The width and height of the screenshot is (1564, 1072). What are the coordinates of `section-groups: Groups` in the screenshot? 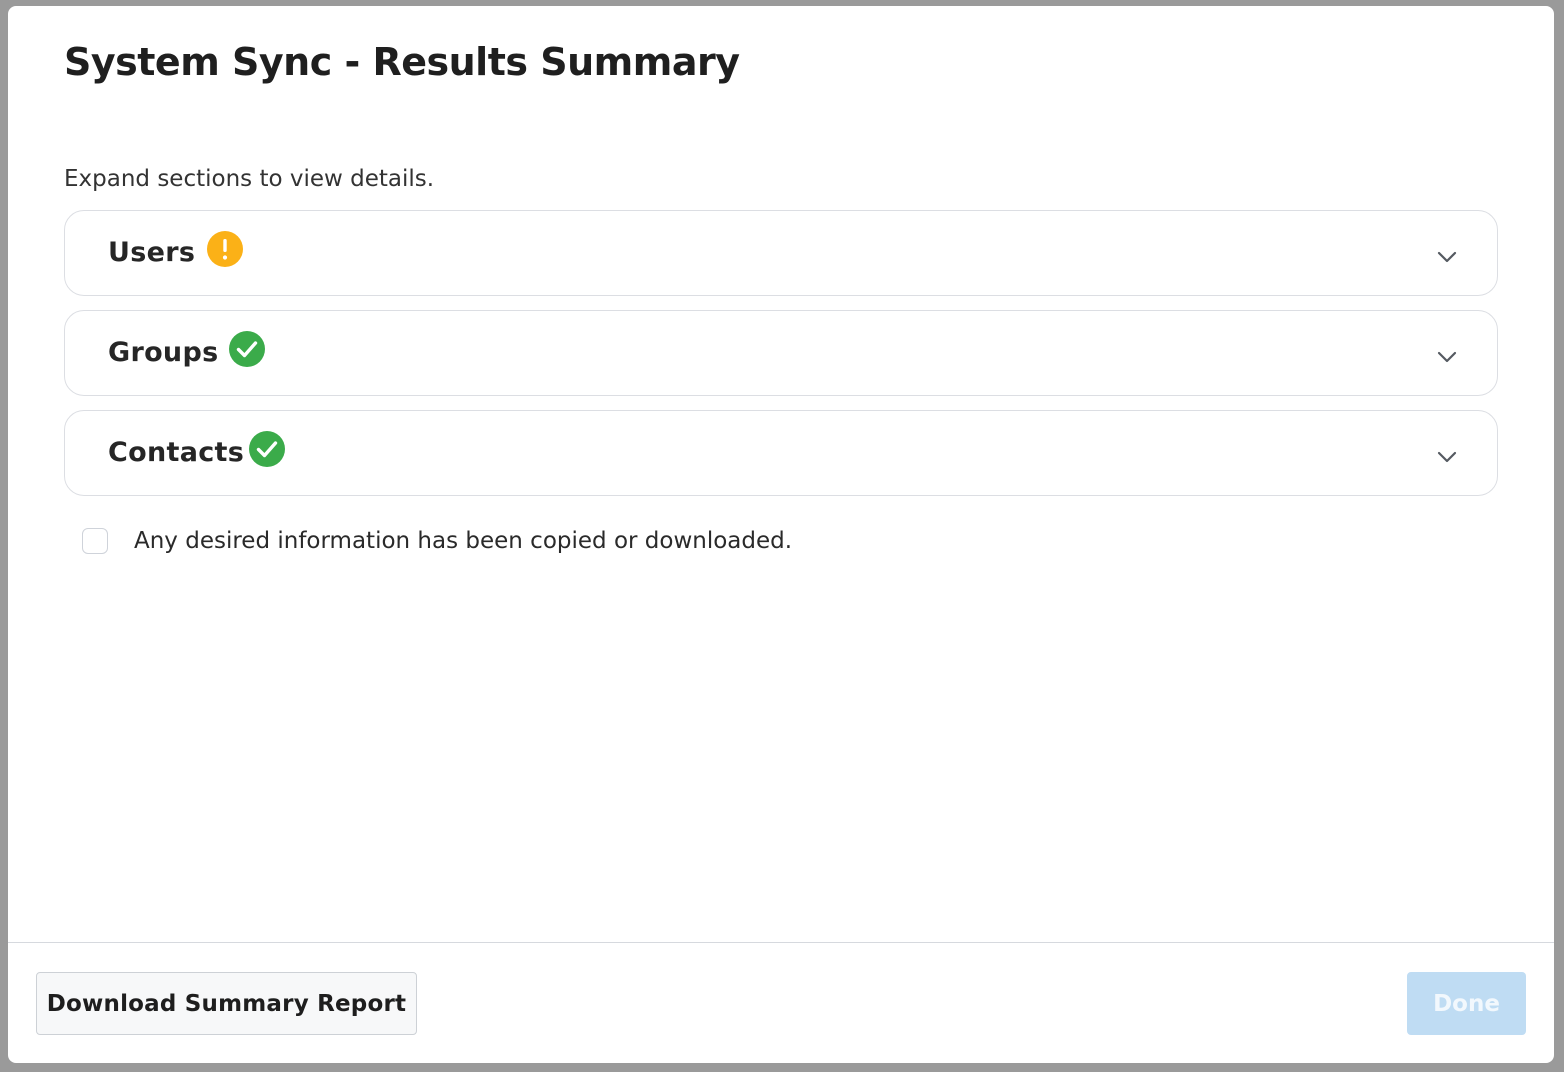 It's located at (781, 353).